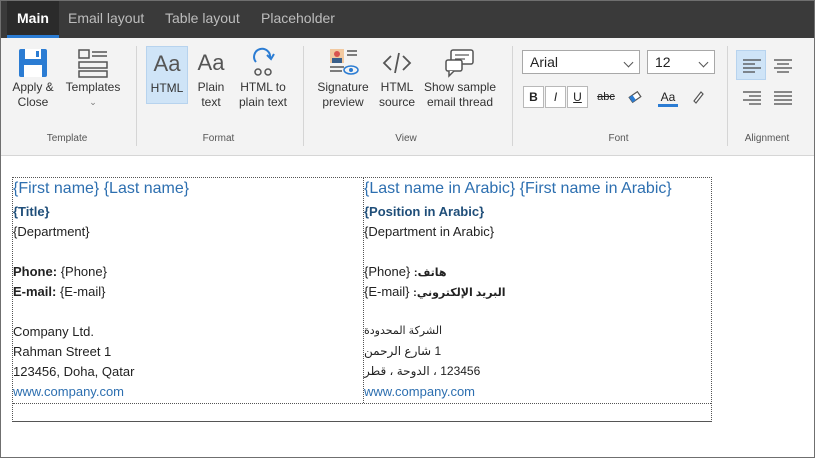  Describe the element at coordinates (101, 189) in the screenshot. I see `name-placeholder: {First name} {Last name}` at that location.